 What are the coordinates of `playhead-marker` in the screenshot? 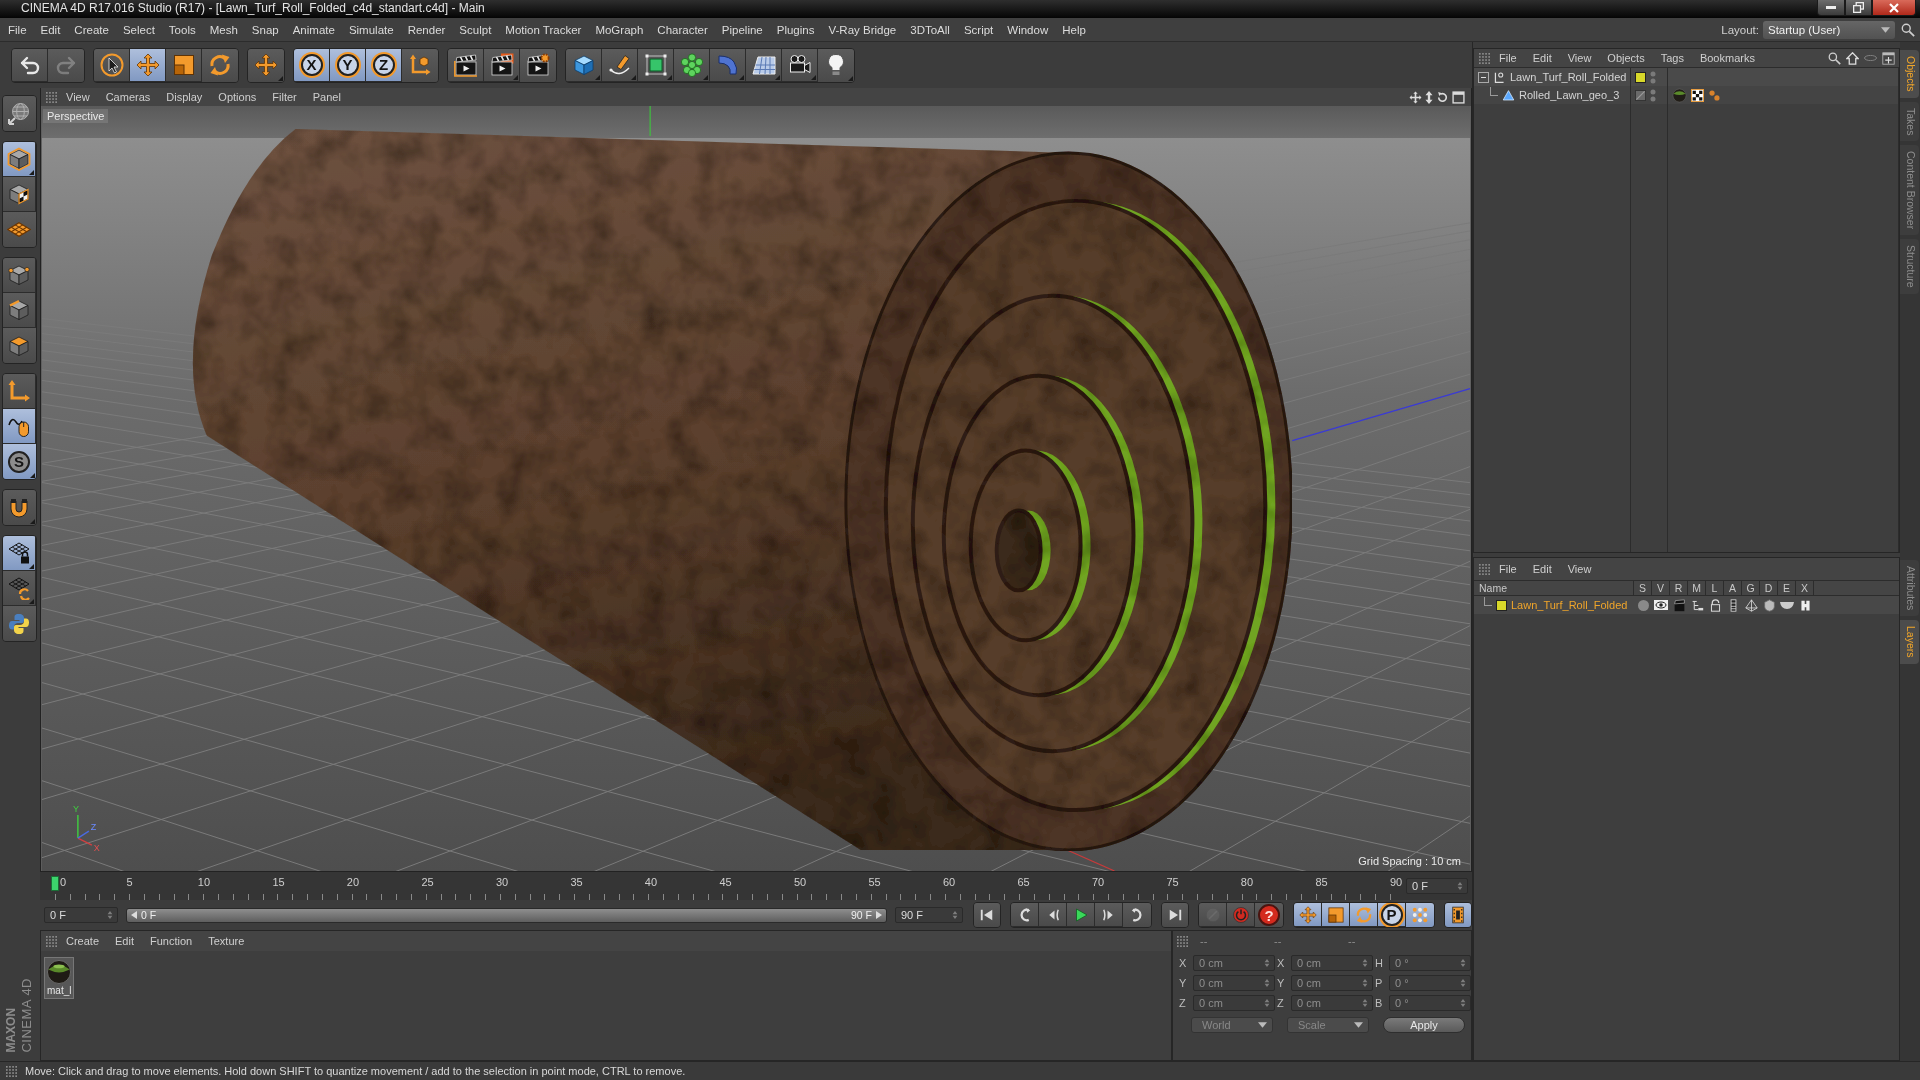 It's located at (55, 883).